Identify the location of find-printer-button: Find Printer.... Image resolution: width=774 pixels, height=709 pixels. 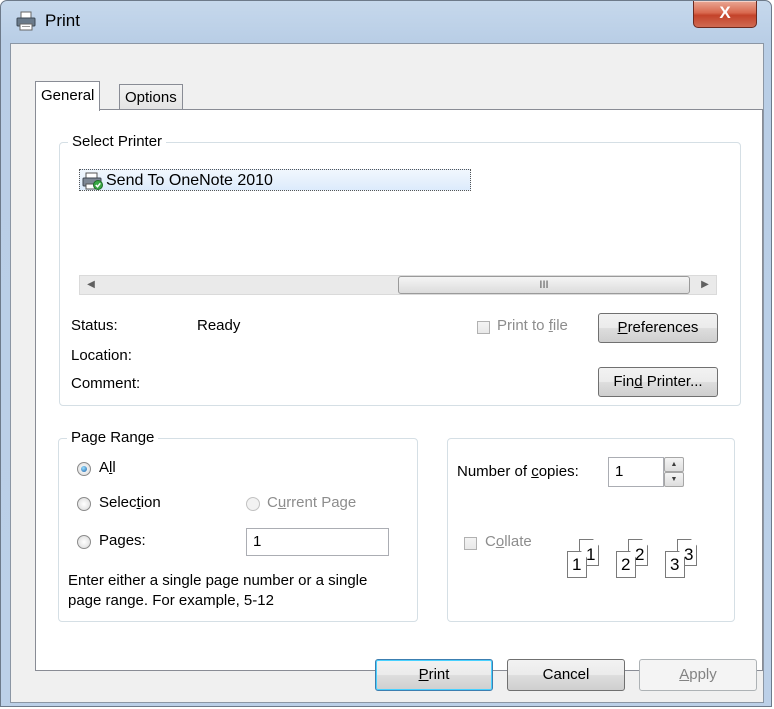
(658, 382).